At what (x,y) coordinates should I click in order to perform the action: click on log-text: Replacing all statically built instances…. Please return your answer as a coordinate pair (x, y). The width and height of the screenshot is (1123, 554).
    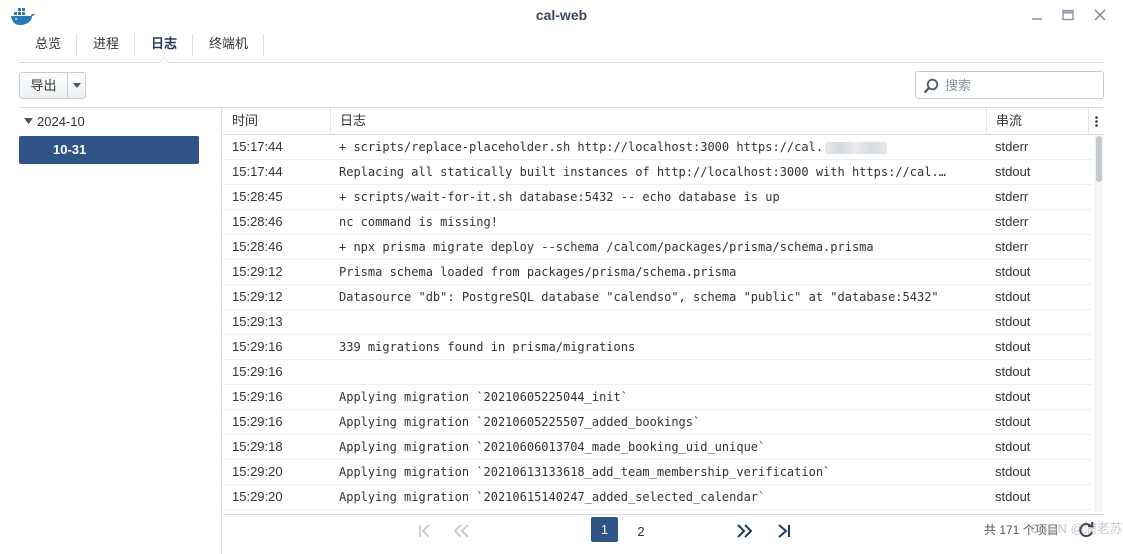
    Looking at the image, I should click on (639, 172).